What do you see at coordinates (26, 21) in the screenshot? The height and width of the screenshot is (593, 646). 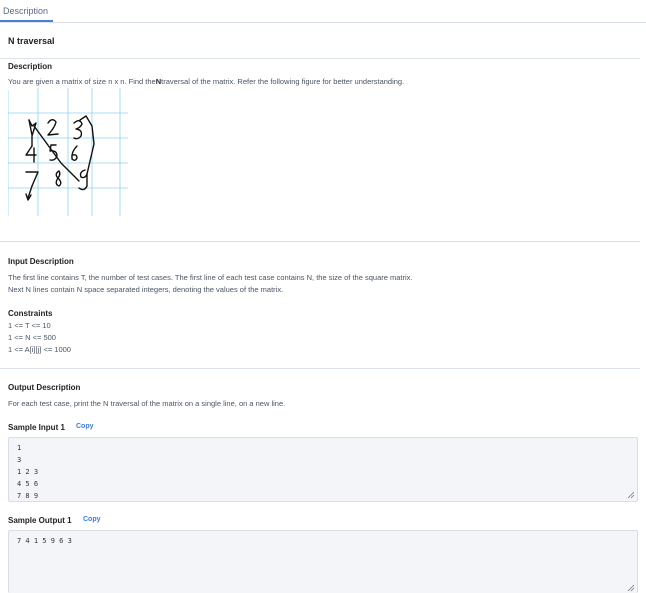 I see `active-tab-indicator` at bounding box center [26, 21].